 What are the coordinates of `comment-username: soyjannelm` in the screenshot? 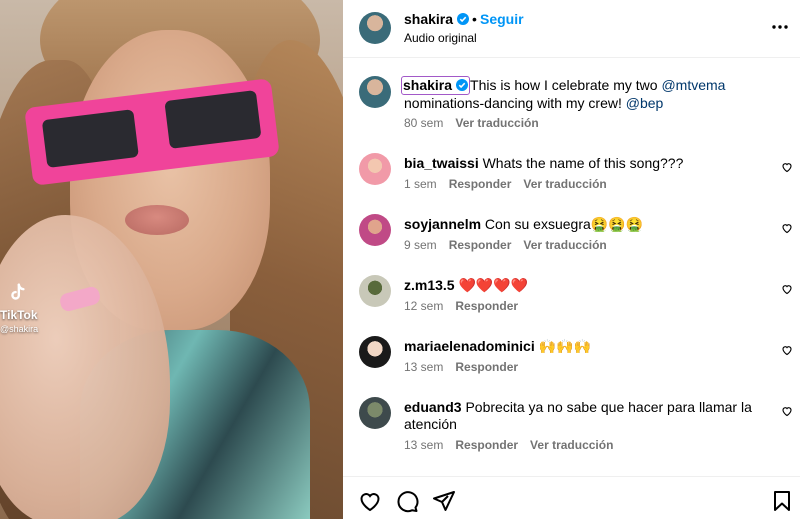 It's located at (442, 224).